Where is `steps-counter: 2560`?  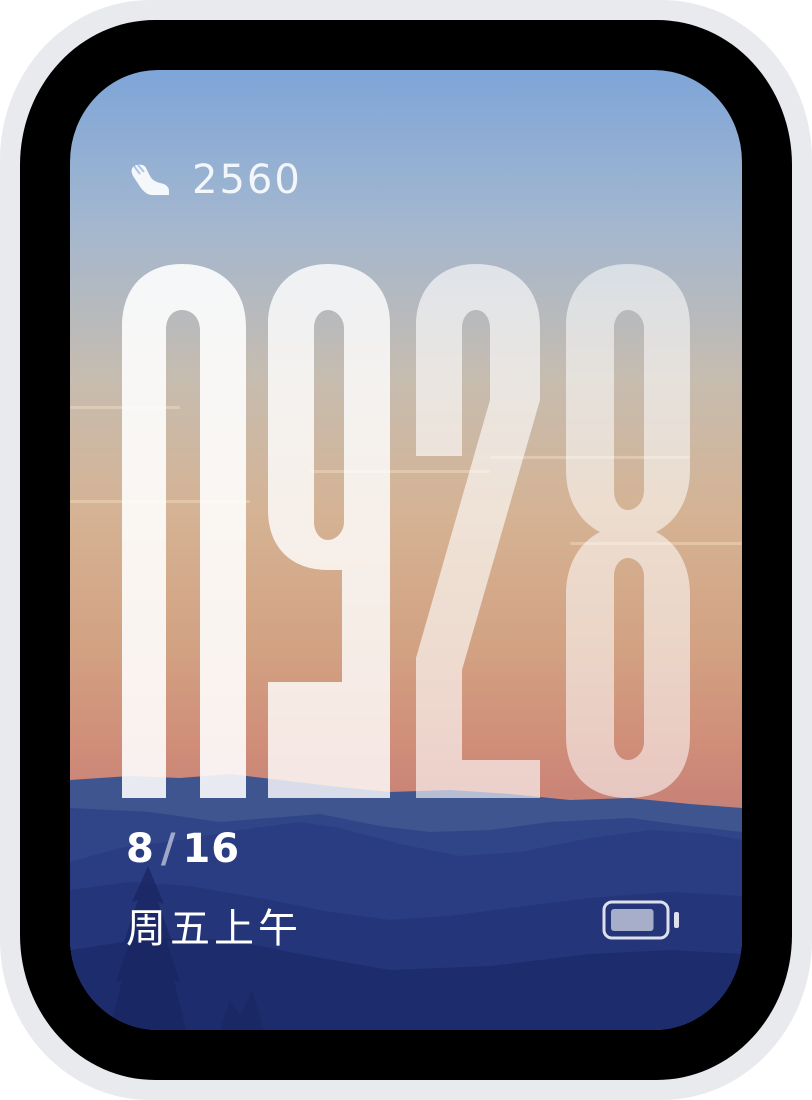
steps-counter: 2560 is located at coordinates (216, 180).